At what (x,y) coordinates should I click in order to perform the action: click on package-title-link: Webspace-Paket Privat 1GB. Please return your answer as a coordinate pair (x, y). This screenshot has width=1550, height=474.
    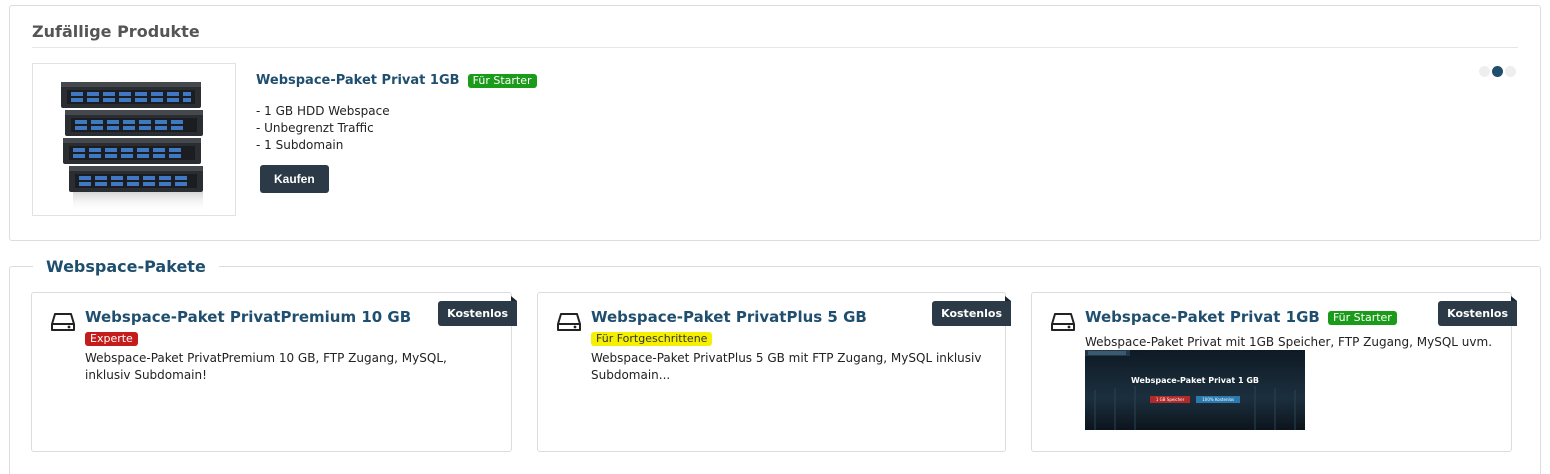
    Looking at the image, I should click on (1202, 317).